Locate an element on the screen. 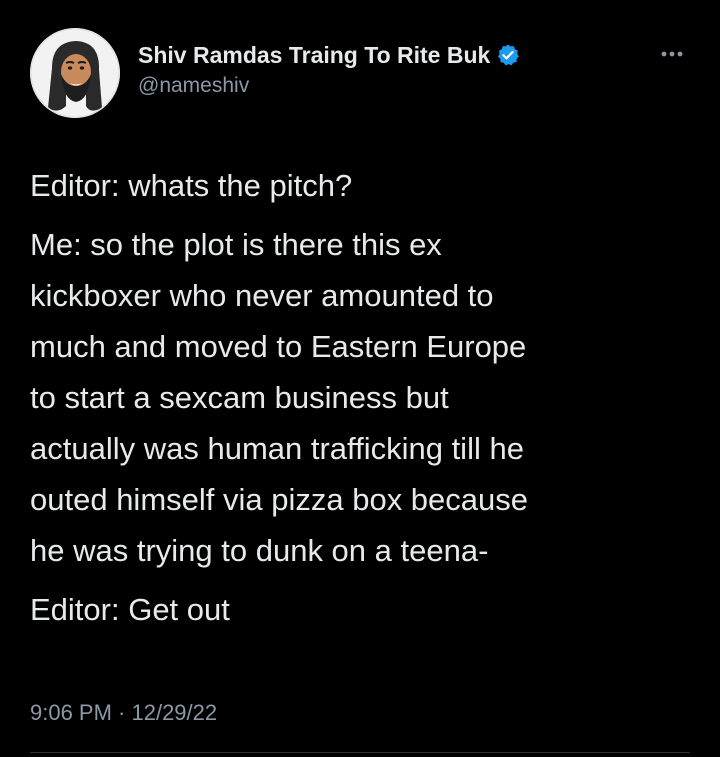 The width and height of the screenshot is (720, 757). more-horizontal-icon is located at coordinates (672, 54).